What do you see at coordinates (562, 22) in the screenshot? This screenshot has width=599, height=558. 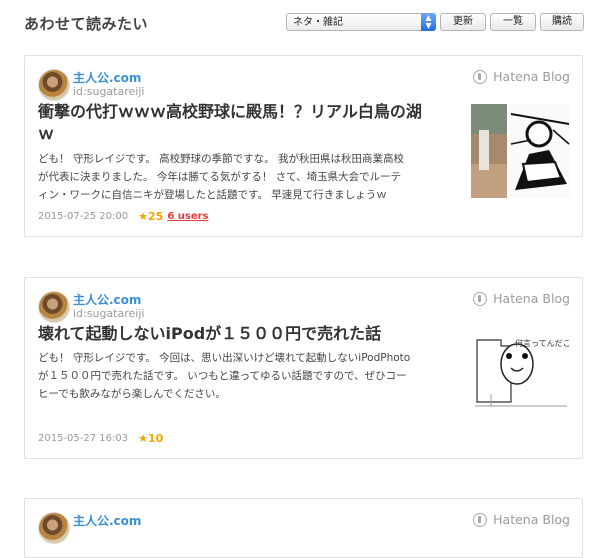 I see `subscribe-button: 購読` at bounding box center [562, 22].